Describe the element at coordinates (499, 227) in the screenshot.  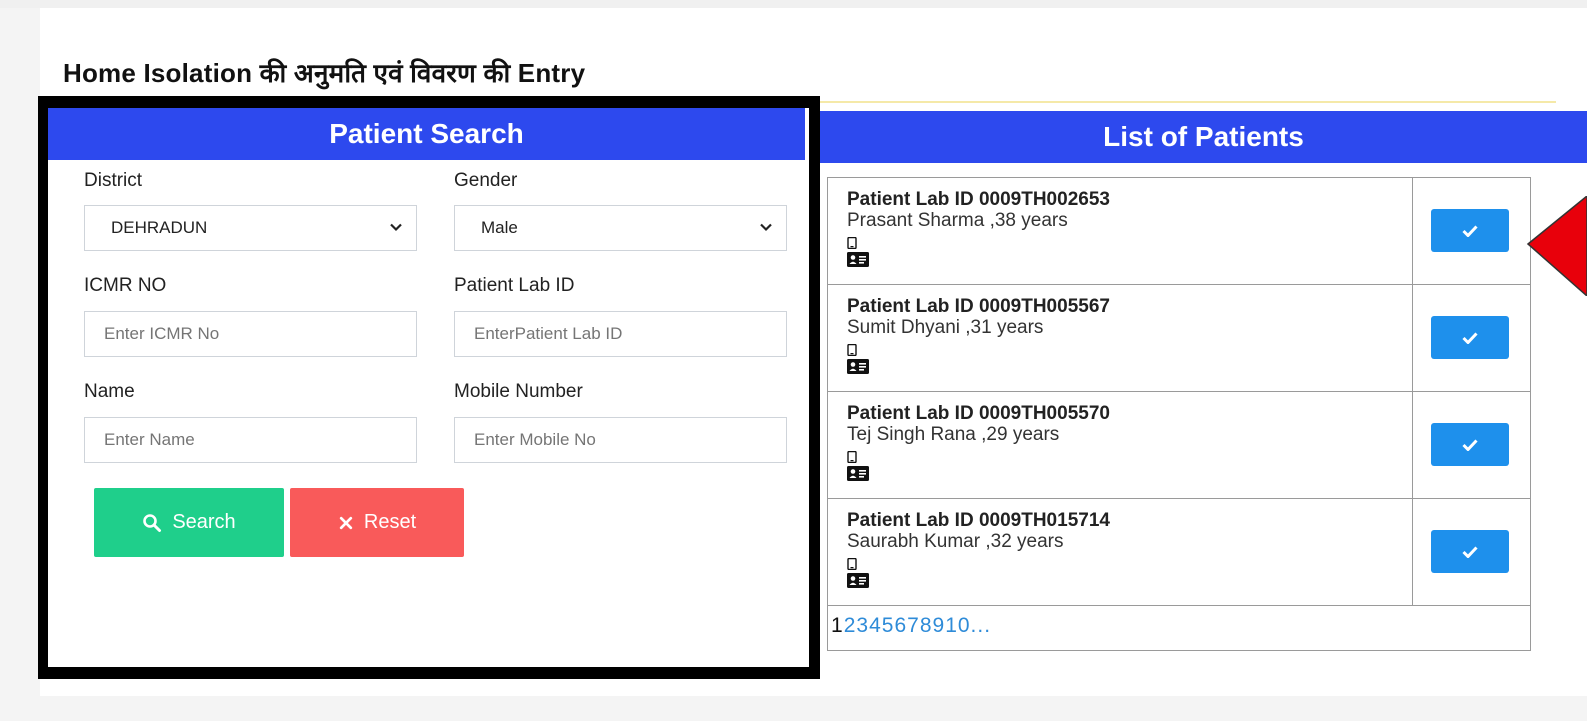
I see `gender-value: Male` at that location.